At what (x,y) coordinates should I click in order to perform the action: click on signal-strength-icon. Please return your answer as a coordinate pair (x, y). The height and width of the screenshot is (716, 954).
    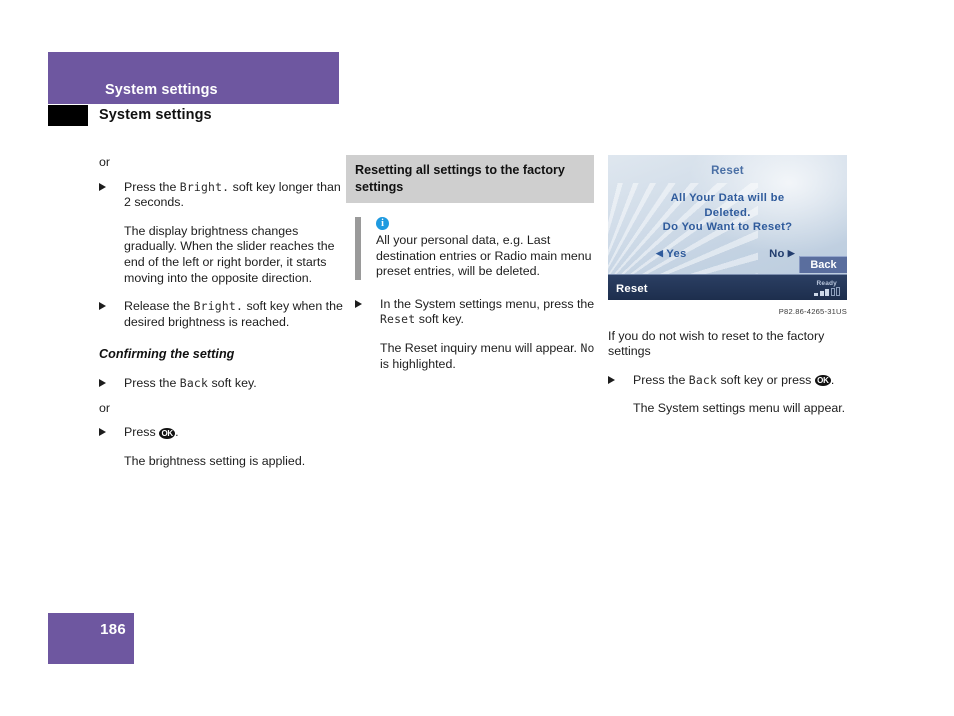
    Looking at the image, I should click on (827, 291).